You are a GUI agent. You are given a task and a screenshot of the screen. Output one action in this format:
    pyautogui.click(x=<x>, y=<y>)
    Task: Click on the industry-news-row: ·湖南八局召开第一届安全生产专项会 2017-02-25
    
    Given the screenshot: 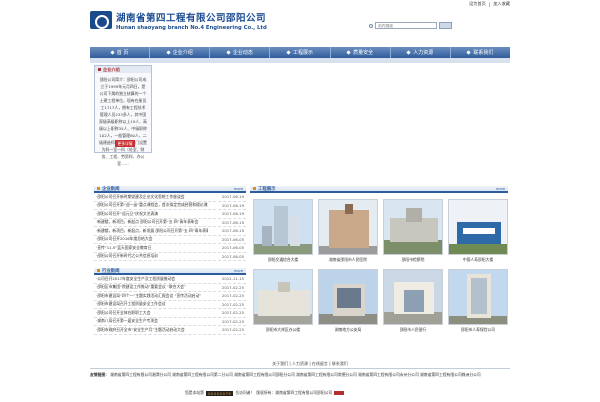 What is the action you would take?
    pyautogui.click(x=170, y=322)
    